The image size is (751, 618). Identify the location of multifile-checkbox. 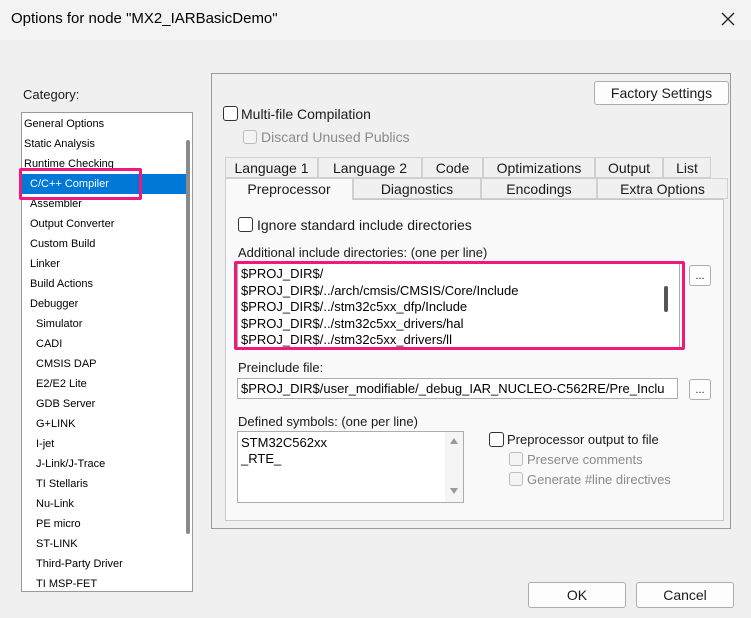
(230, 113).